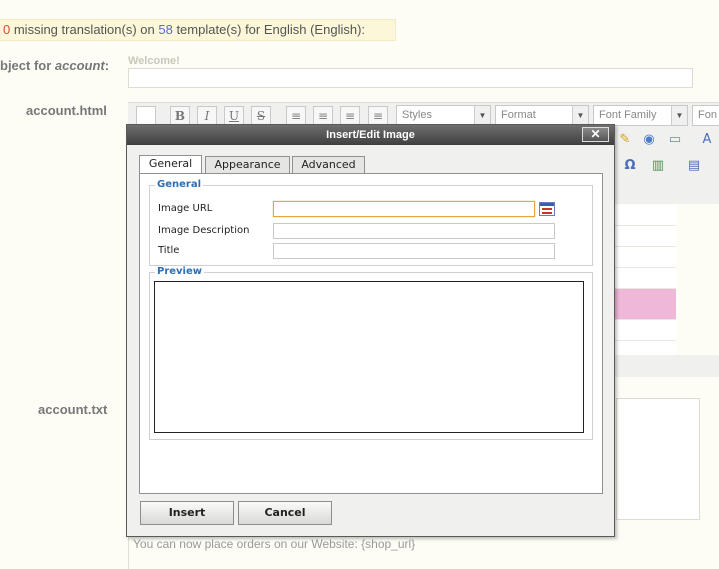 This screenshot has width=719, height=569. Describe the element at coordinates (664, 366) in the screenshot. I see `editor-status-bar` at that location.